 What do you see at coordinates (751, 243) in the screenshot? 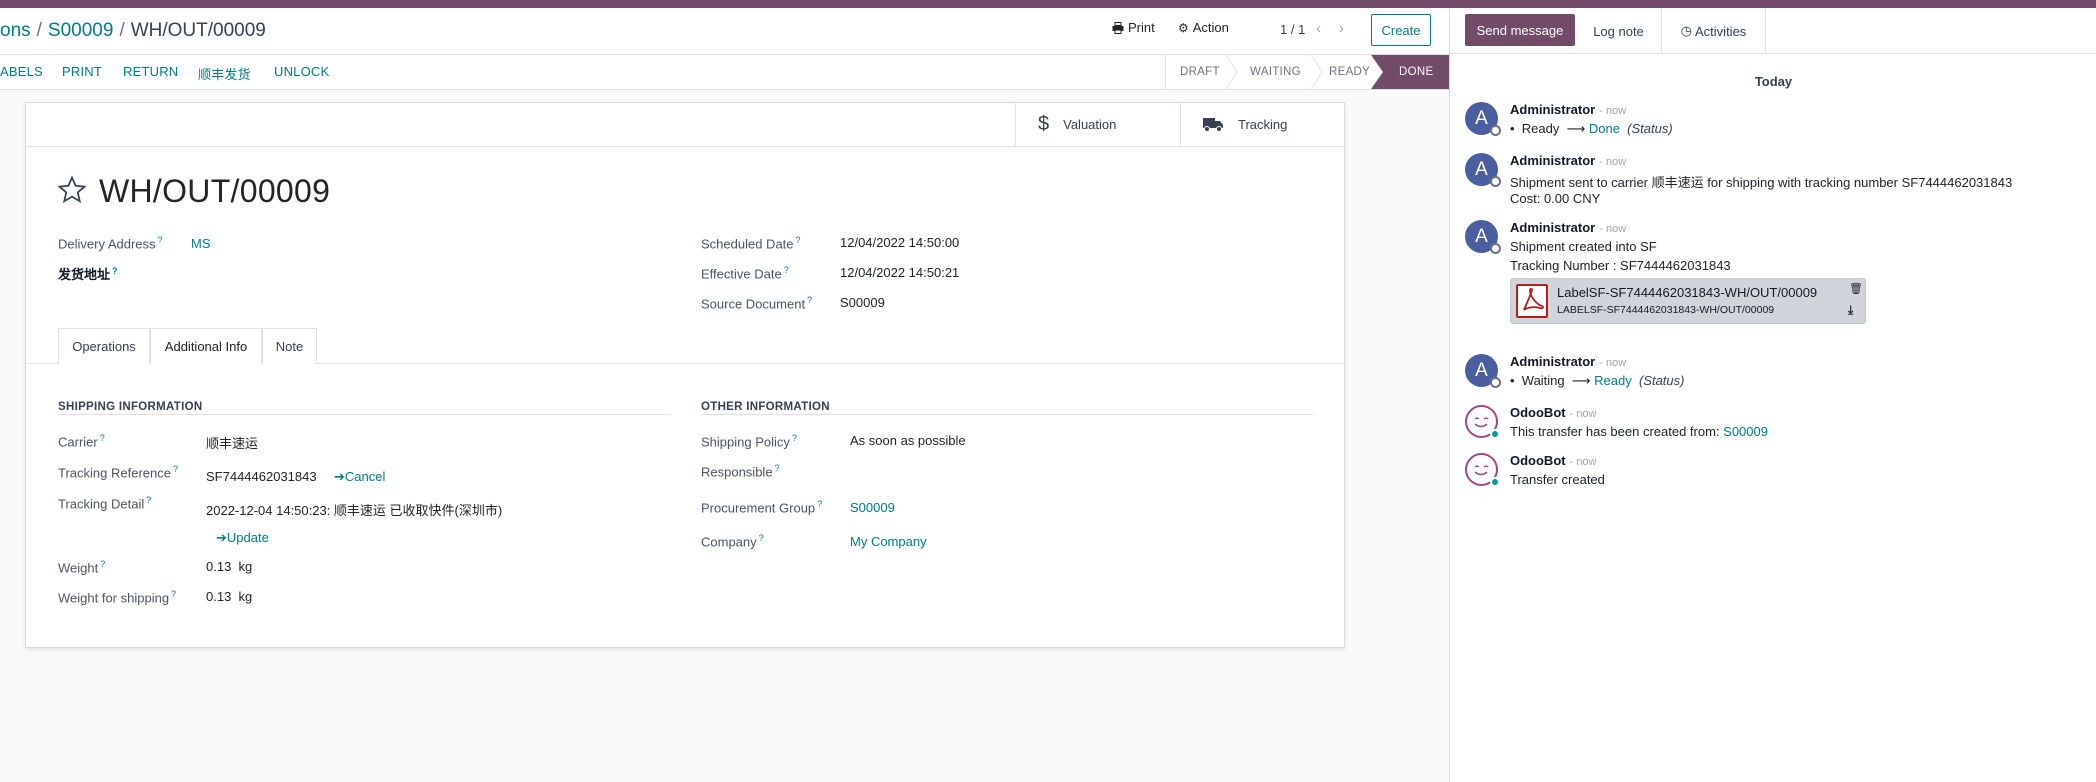
I see `scheduled-date-label: Scheduled Date?` at bounding box center [751, 243].